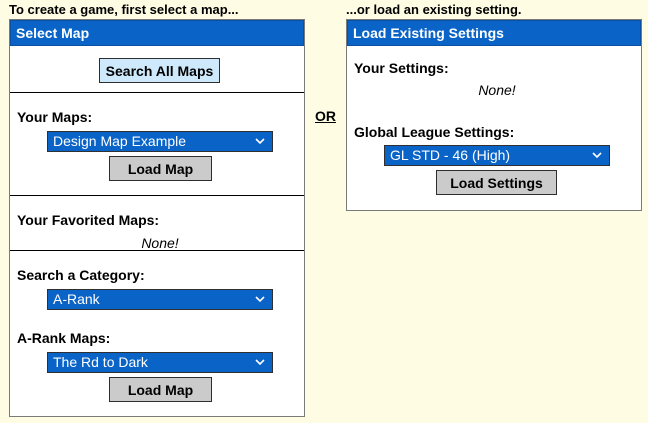 The width and height of the screenshot is (648, 423). What do you see at coordinates (76, 299) in the screenshot?
I see `category-select-value: A-Rank` at bounding box center [76, 299].